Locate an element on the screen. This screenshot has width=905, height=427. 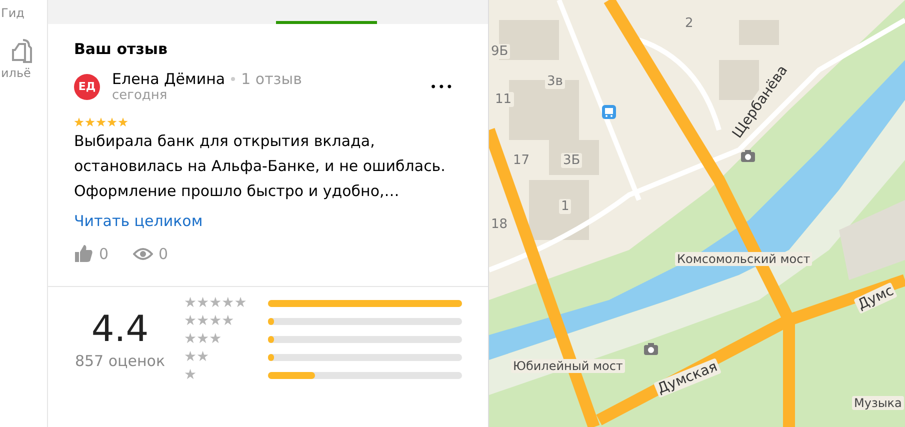
review-count: 1 отзыв is located at coordinates (271, 79).